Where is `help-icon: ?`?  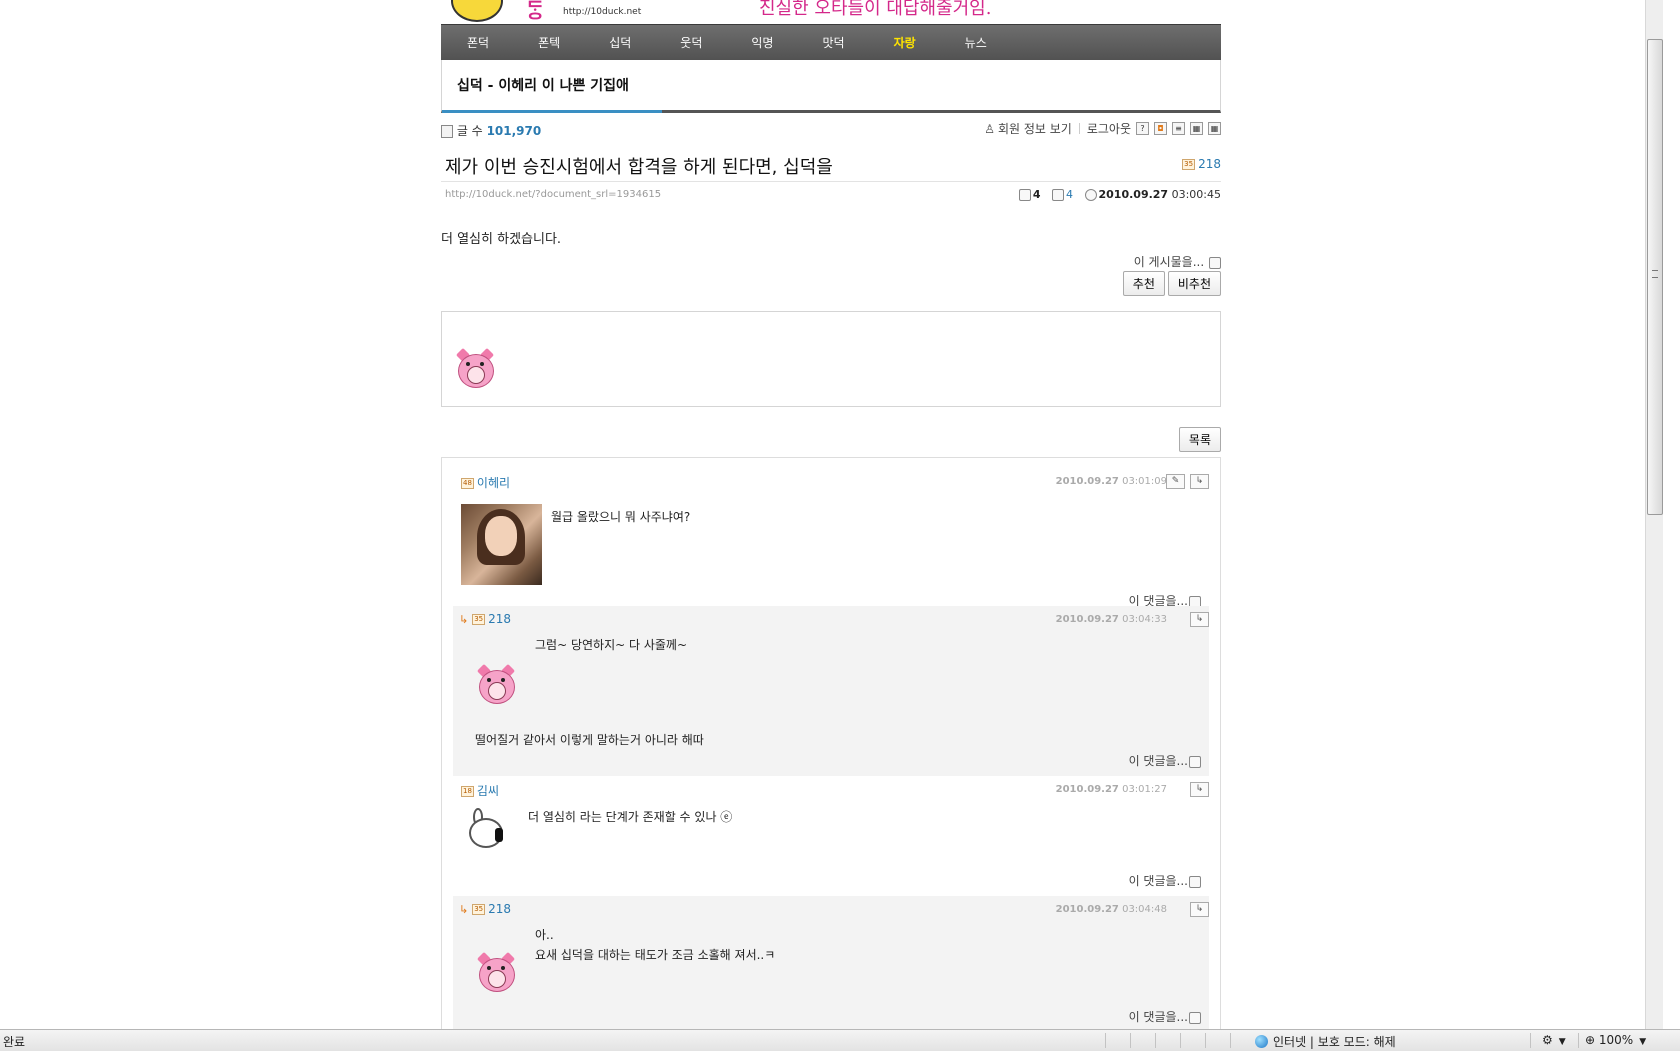 help-icon: ? is located at coordinates (1142, 128).